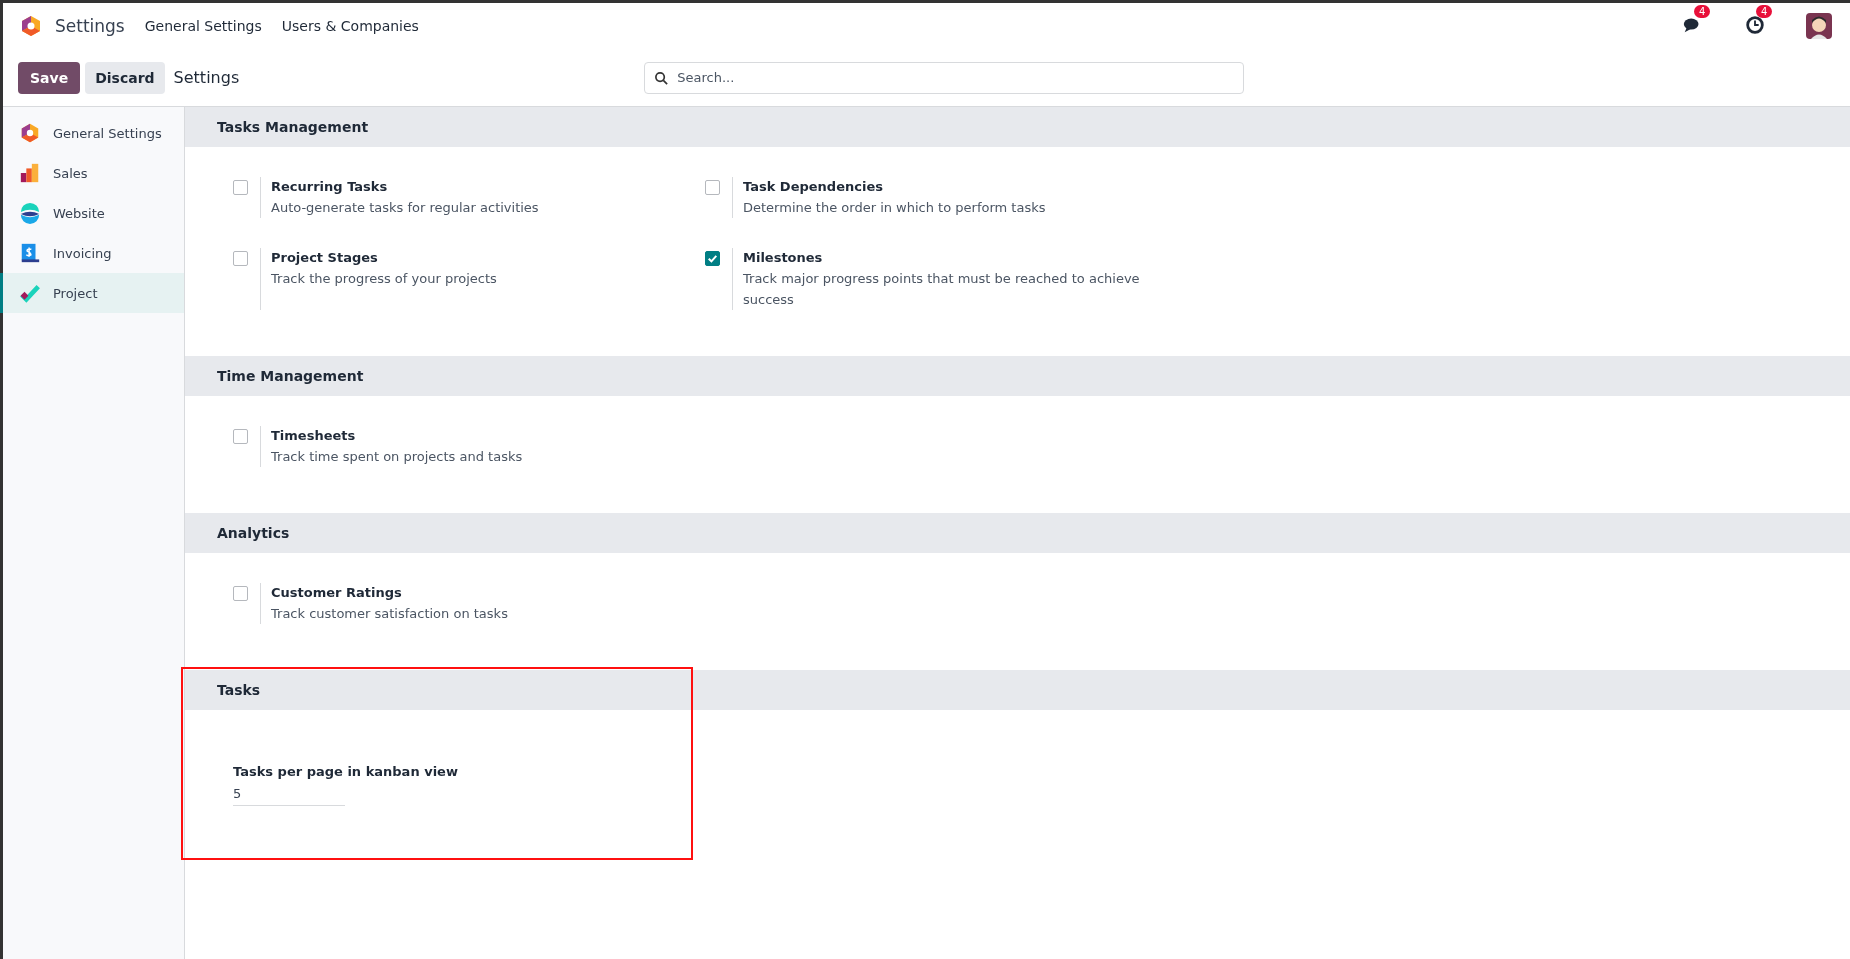  Describe the element at coordinates (337, 593) in the screenshot. I see `setting-label: Customer Ratings` at that location.